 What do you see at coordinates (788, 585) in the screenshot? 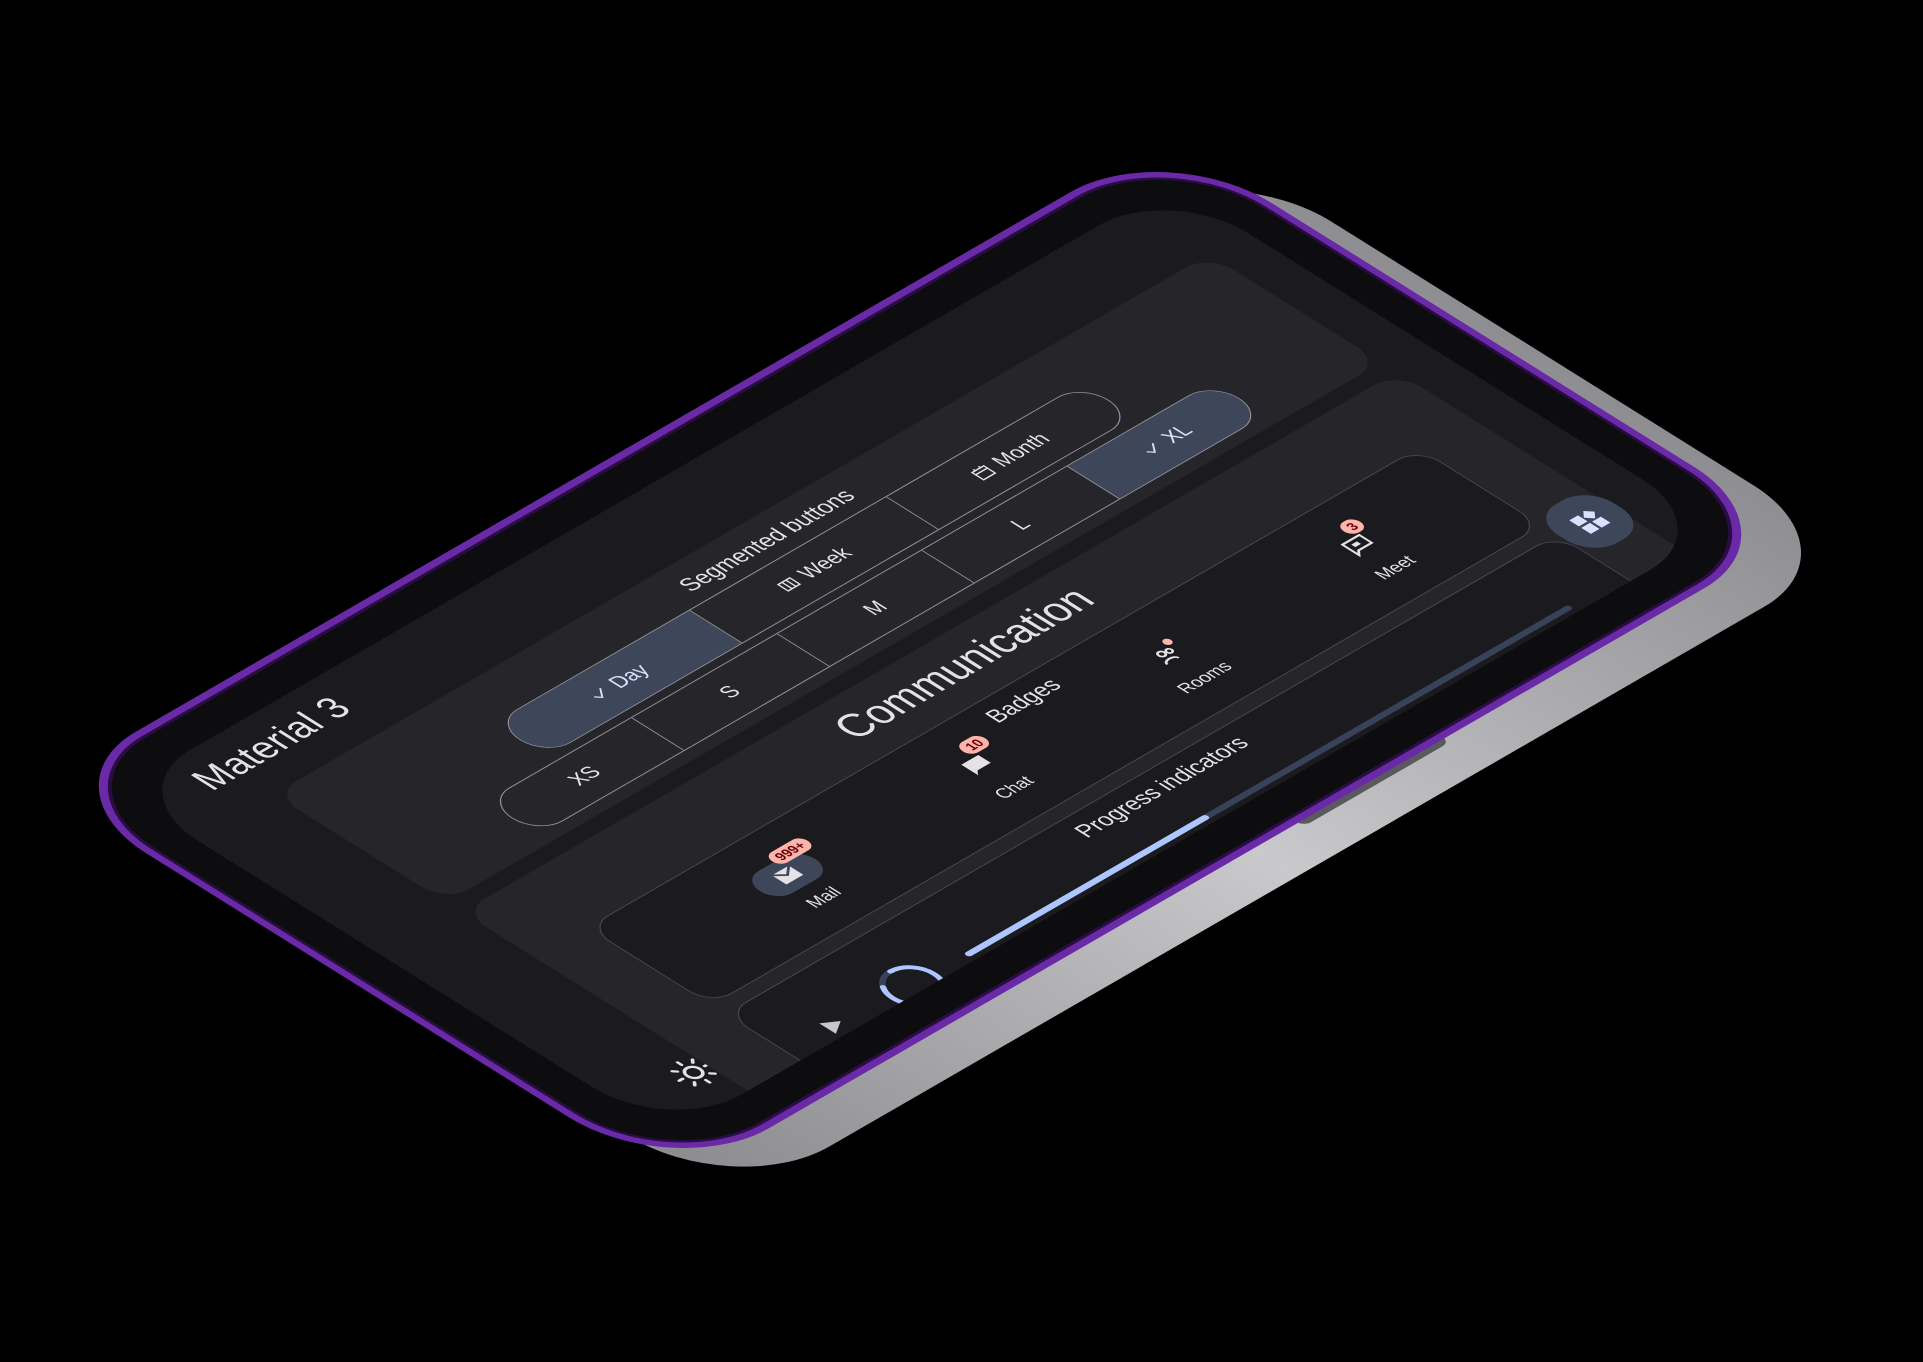
I see `view-week-icon` at bounding box center [788, 585].